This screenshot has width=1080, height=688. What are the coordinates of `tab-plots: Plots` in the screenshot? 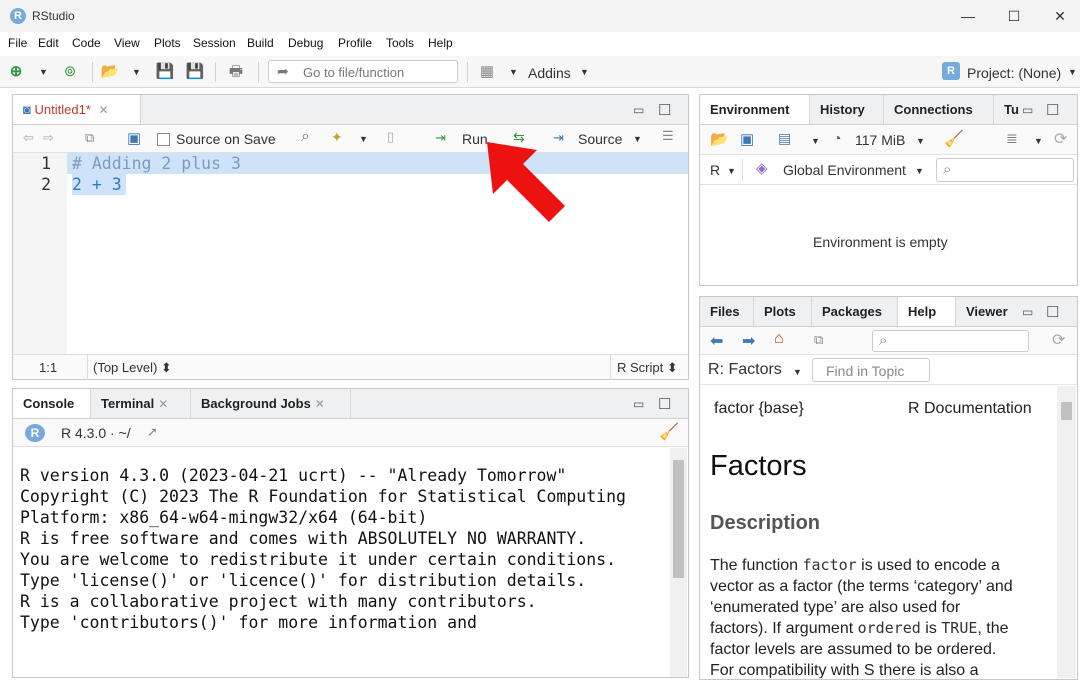 It's located at (783, 311).